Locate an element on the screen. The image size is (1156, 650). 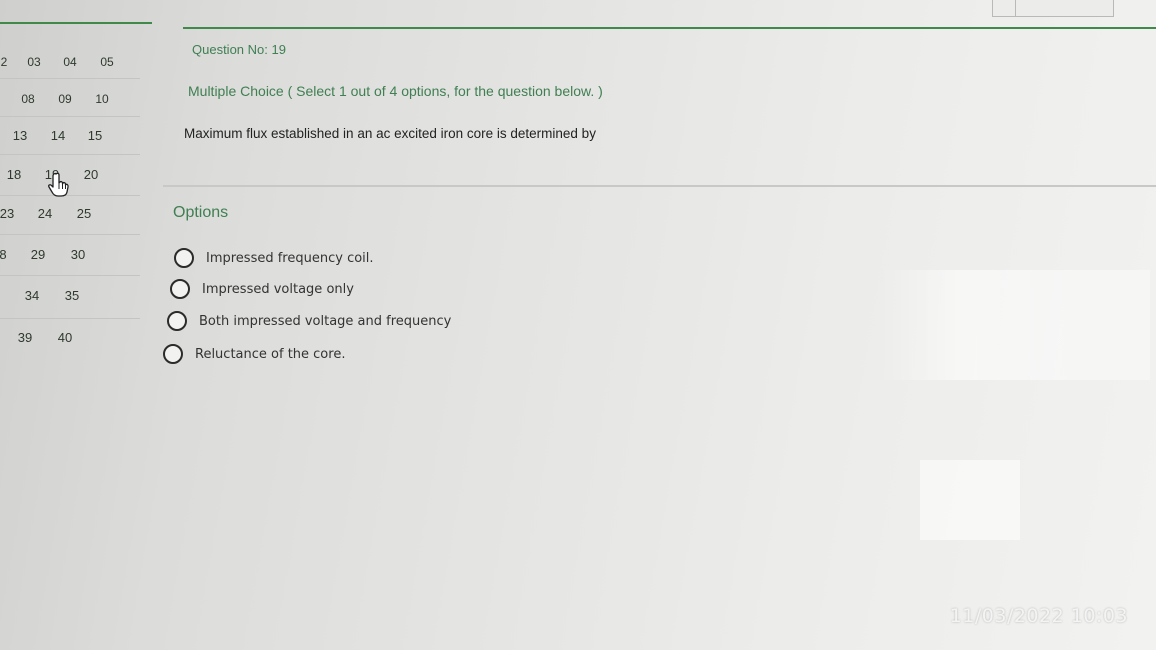
nav-question-29: 29 is located at coordinates (38, 254).